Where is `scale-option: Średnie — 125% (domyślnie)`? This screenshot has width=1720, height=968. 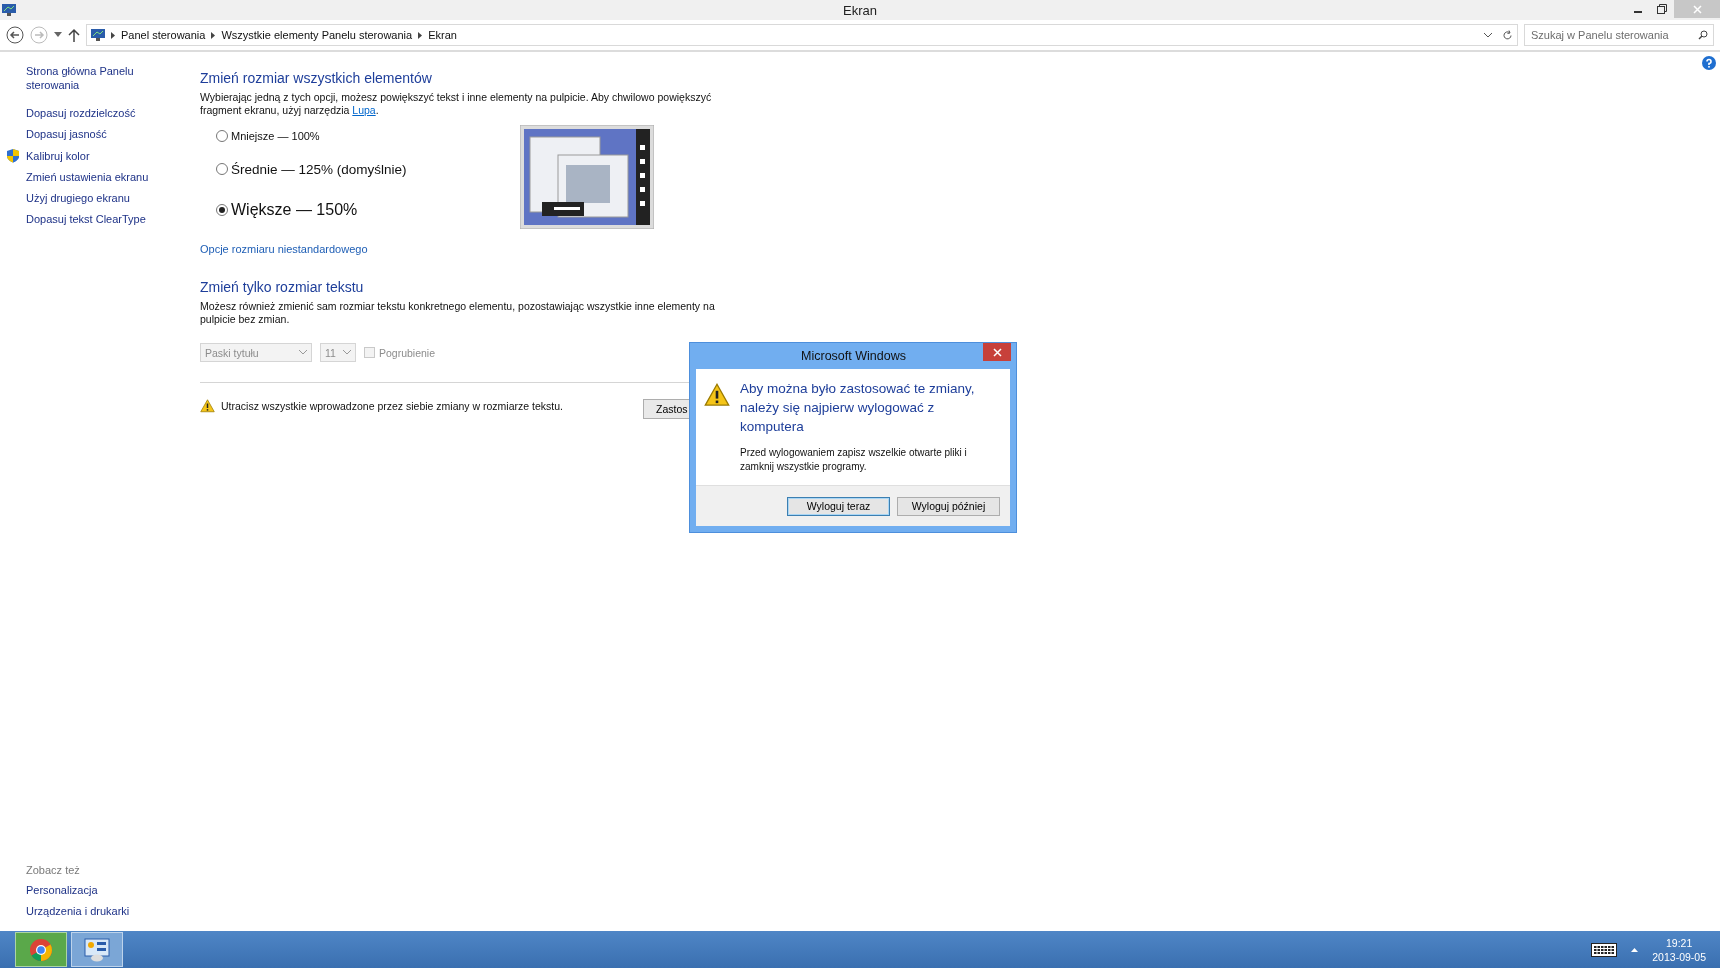 scale-option: Średnie — 125% (domyślnie) is located at coordinates (368, 169).